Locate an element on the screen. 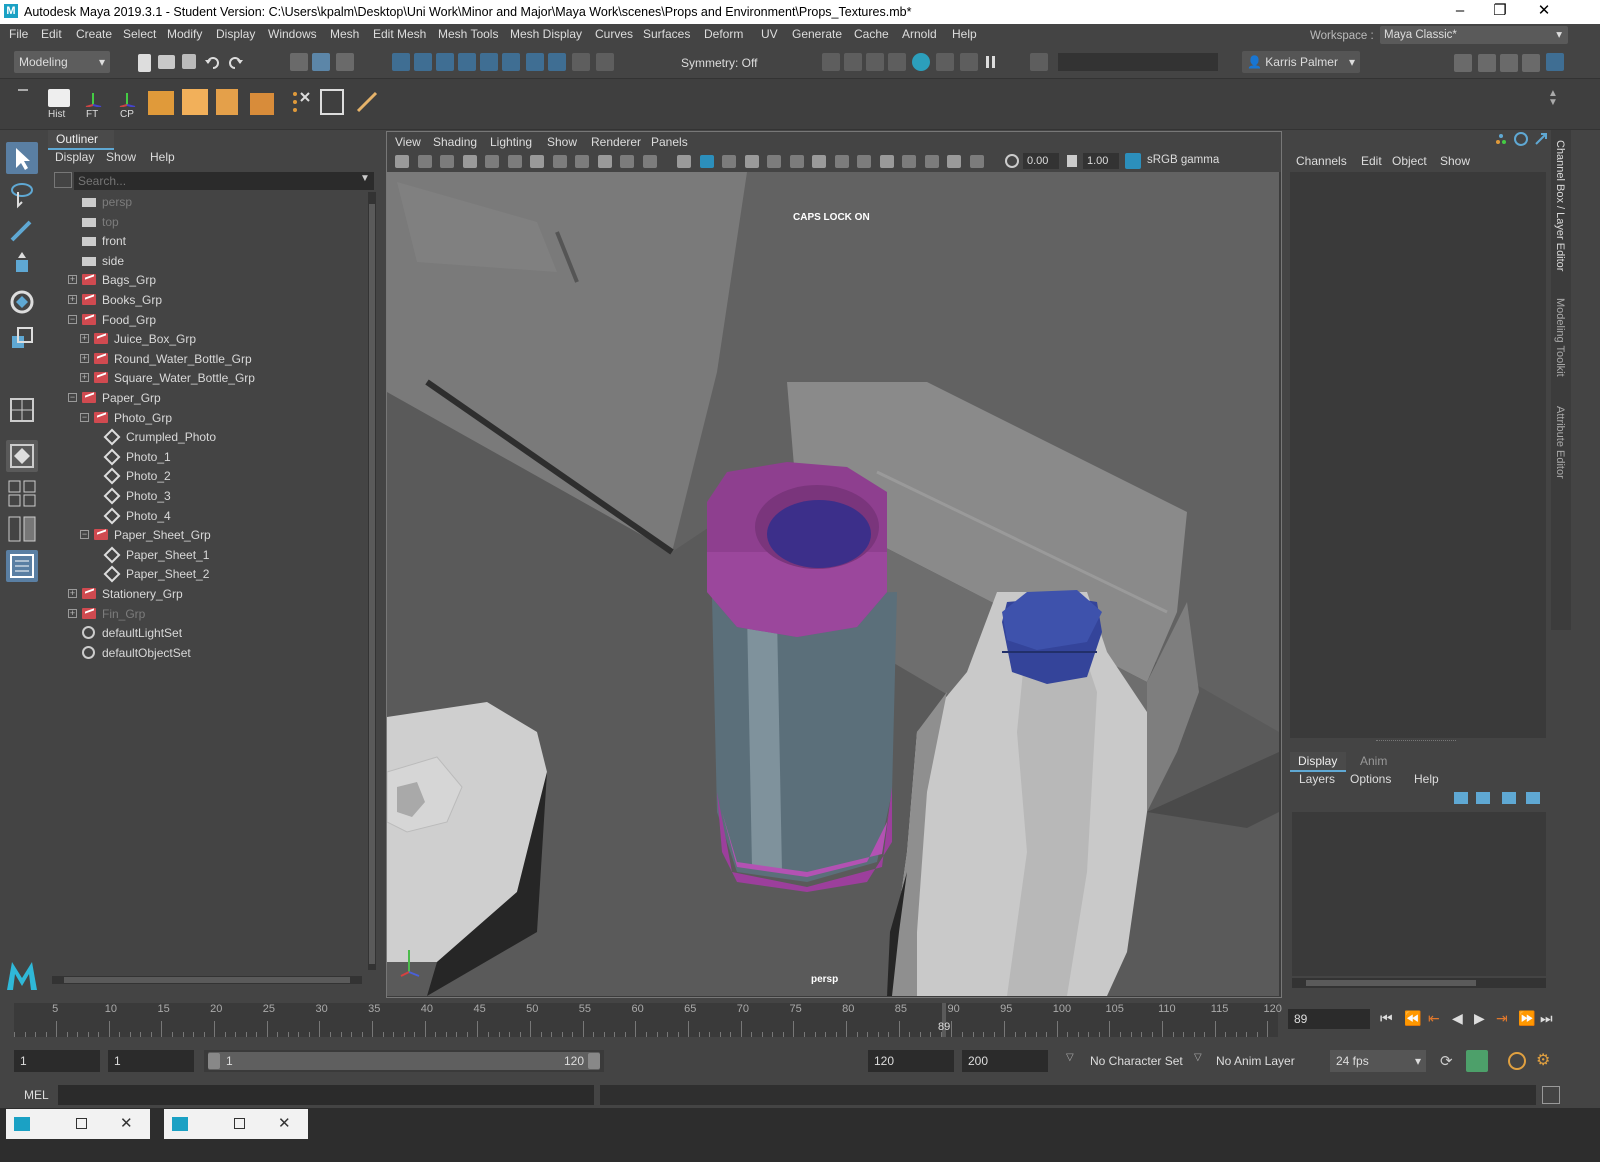 This screenshot has width=1600, height=1162. new-layer-selected-icon is located at coordinates (1533, 798).